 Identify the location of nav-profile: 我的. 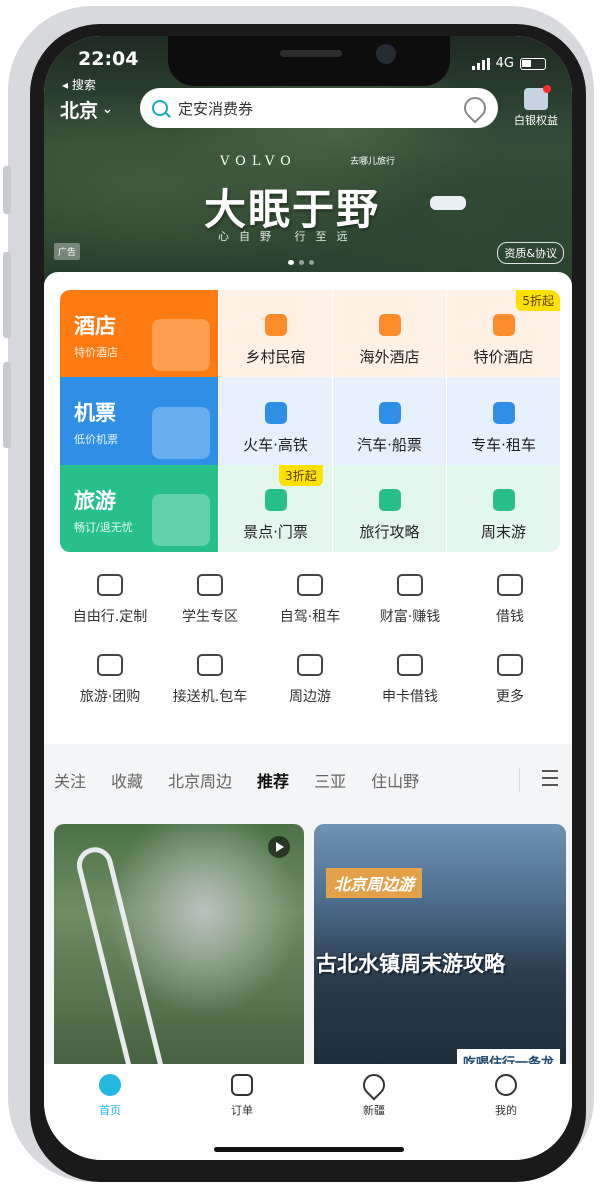
(506, 1096).